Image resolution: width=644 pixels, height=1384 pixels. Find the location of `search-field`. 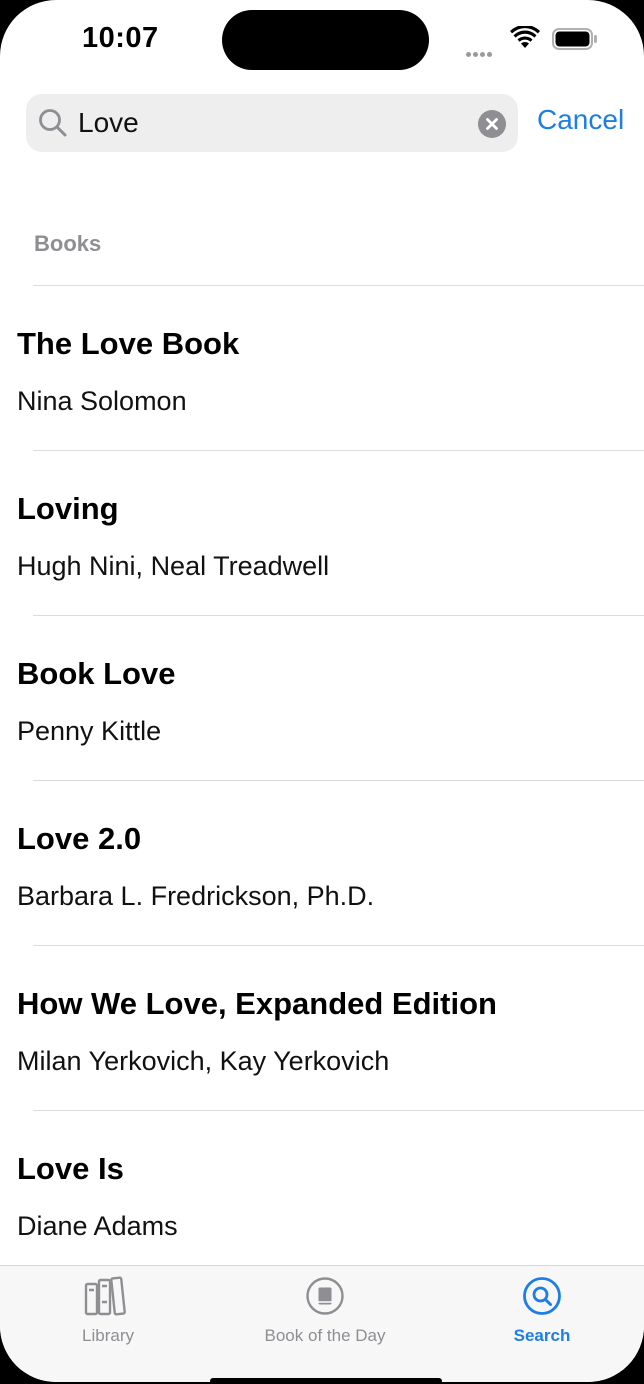

search-field is located at coordinates (272, 123).